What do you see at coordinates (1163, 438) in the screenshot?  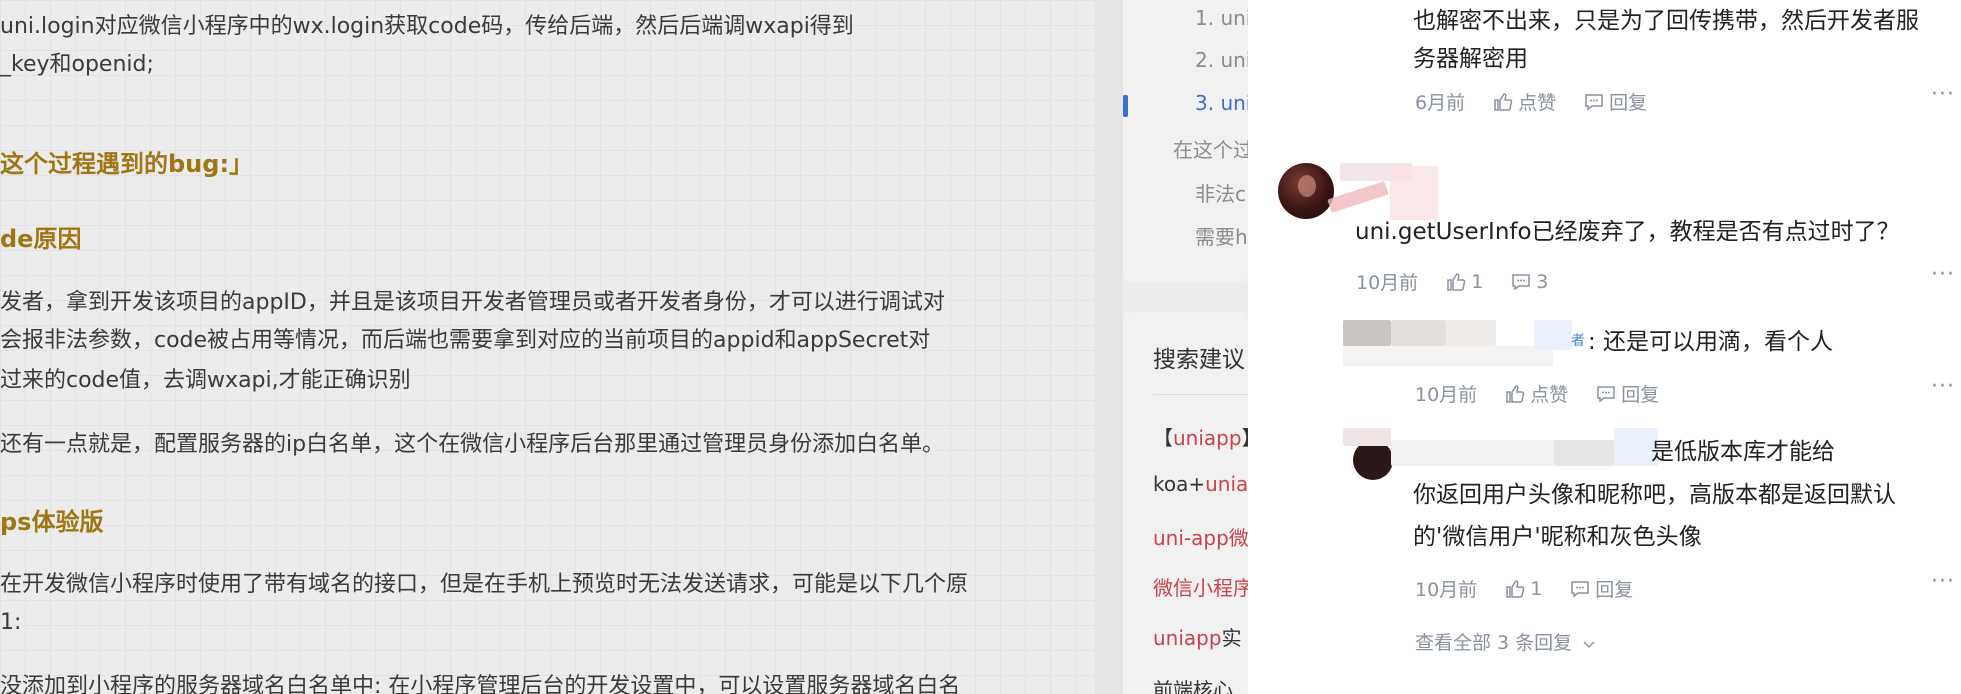 I see `link-text: 【` at bounding box center [1163, 438].